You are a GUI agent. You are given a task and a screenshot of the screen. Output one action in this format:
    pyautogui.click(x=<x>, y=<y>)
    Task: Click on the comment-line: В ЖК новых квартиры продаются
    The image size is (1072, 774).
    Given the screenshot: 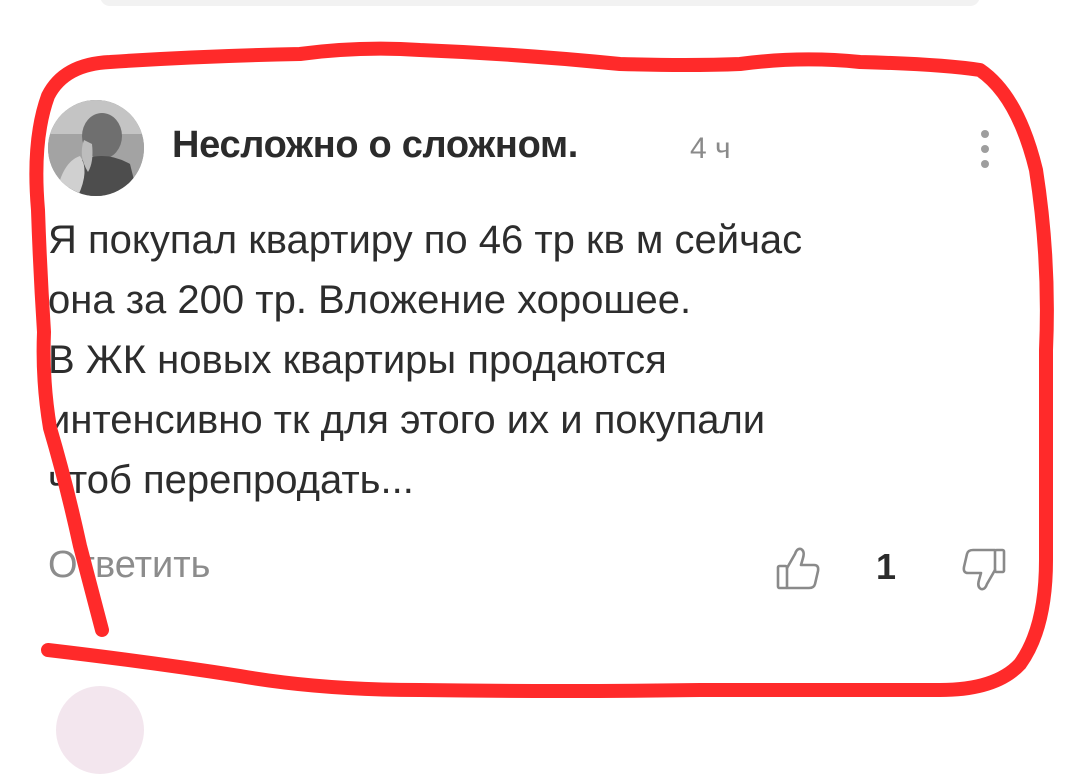 What is the action you would take?
    pyautogui.click(x=357, y=360)
    